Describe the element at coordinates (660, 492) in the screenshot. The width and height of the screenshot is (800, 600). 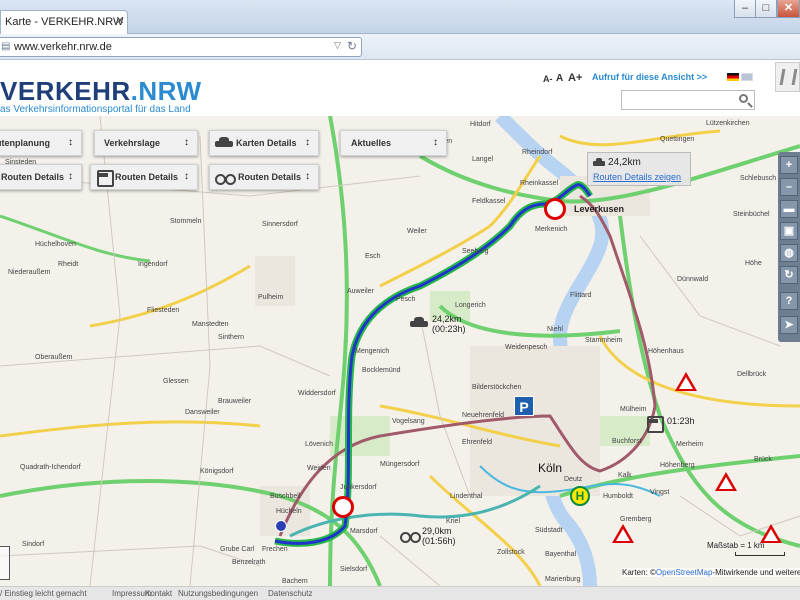
I see `place-vingst: Vingst` at that location.